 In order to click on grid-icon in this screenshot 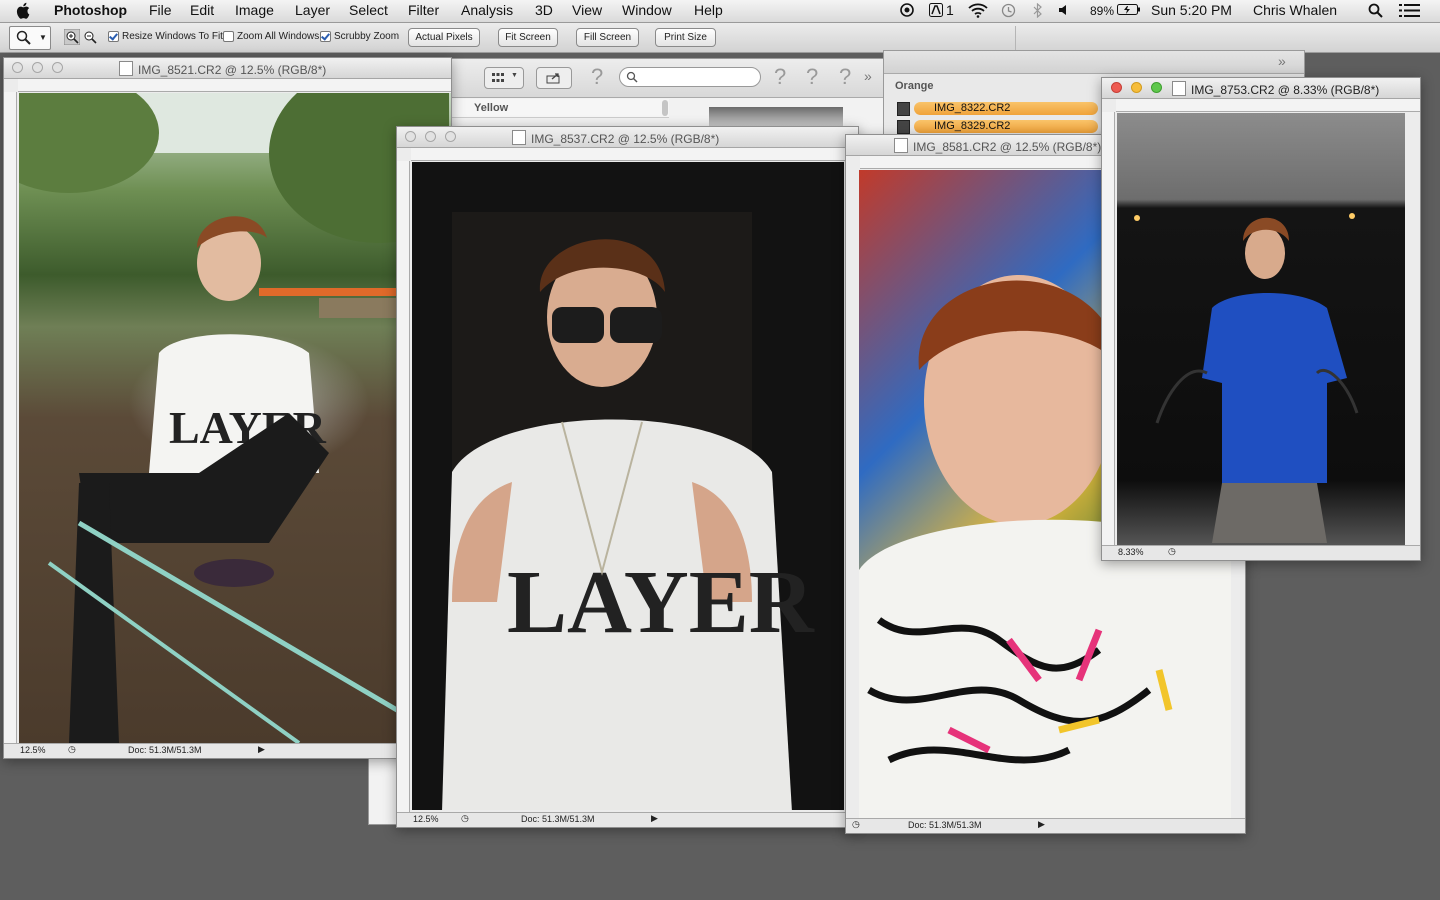, I will do `click(498, 77)`.